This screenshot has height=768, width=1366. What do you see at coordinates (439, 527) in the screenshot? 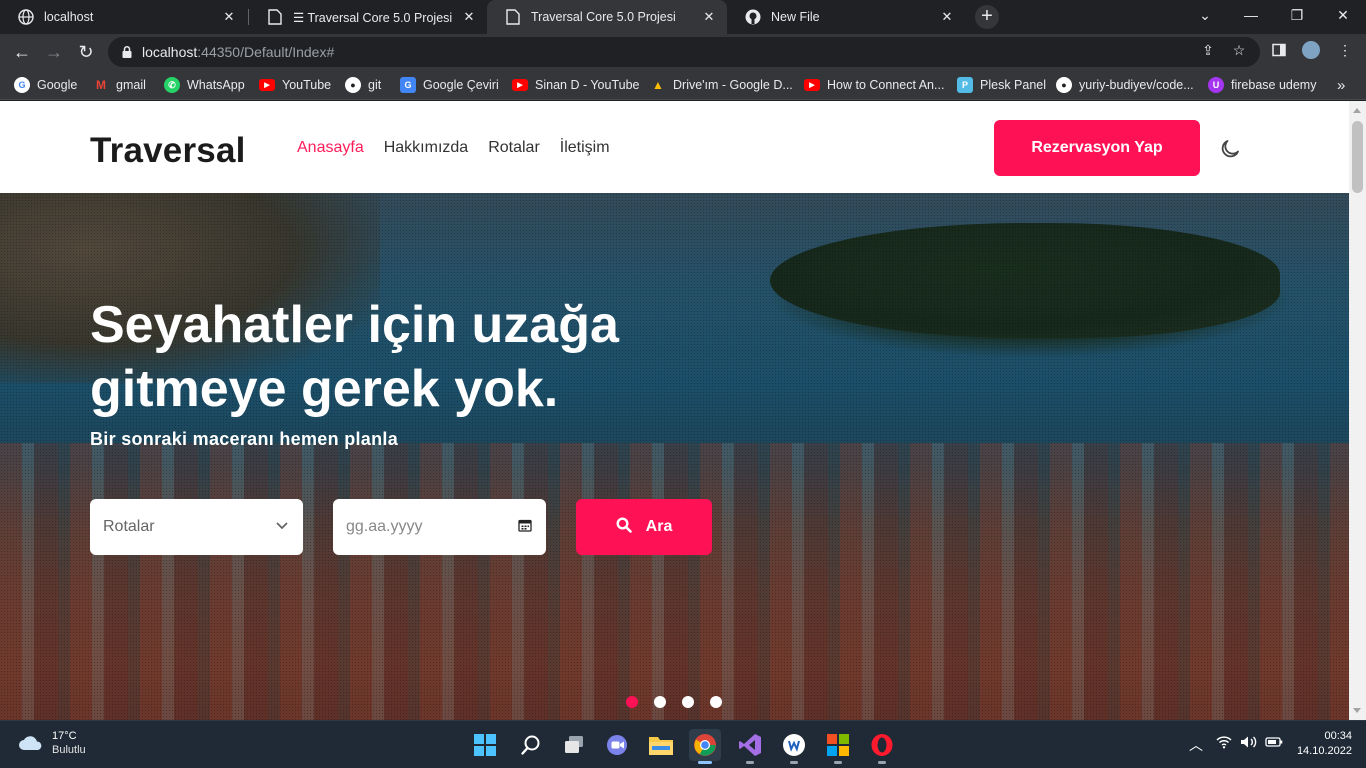
I see `date-input: gg.aa.yyyy` at bounding box center [439, 527].